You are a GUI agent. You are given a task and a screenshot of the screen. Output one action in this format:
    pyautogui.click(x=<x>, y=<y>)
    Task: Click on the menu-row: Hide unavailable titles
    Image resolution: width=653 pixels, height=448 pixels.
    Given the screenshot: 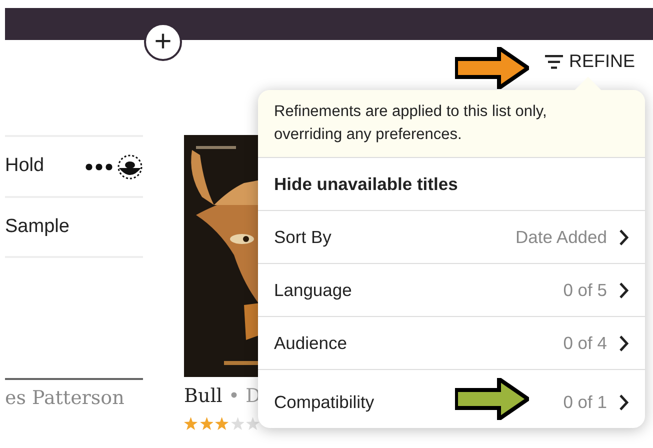 What is the action you would take?
    pyautogui.click(x=451, y=184)
    